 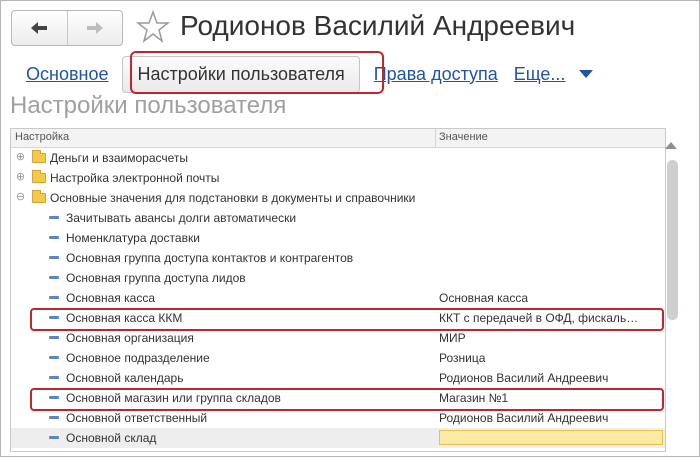 What do you see at coordinates (42, 137) in the screenshot?
I see `column-header-setting: Настройка` at bounding box center [42, 137].